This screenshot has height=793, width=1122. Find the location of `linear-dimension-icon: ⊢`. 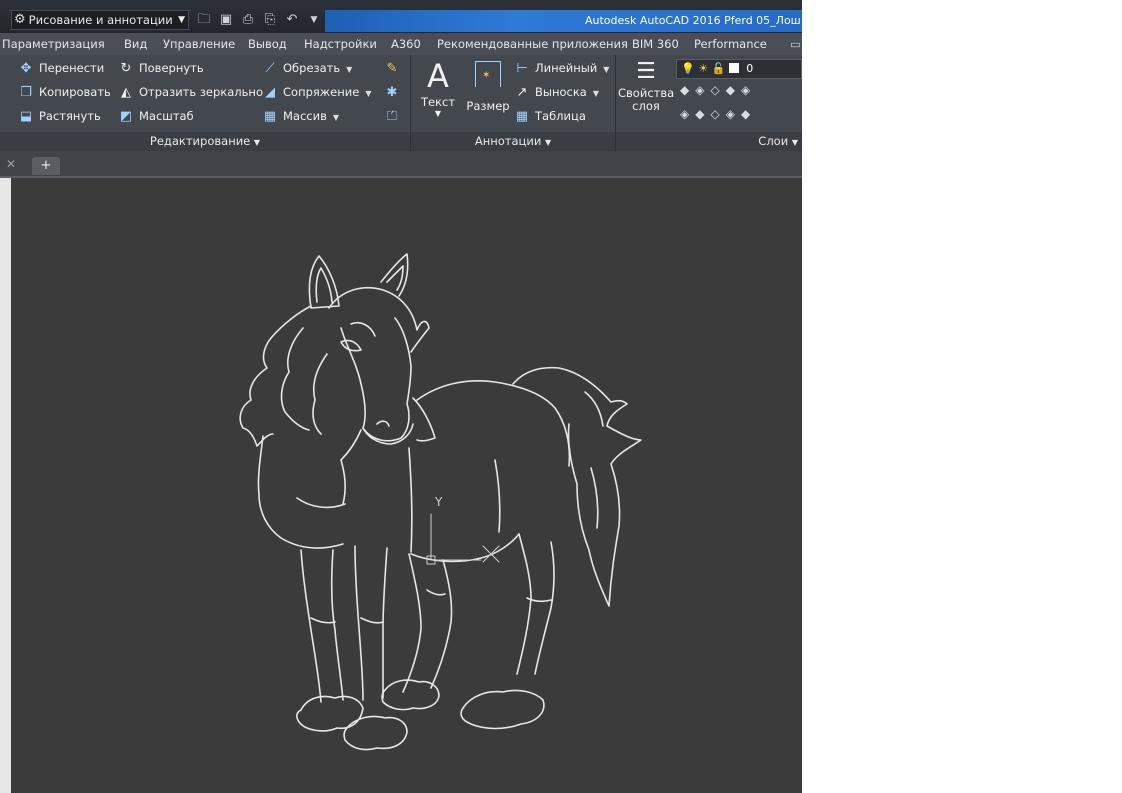

linear-dimension-icon: ⊢ is located at coordinates (522, 68).